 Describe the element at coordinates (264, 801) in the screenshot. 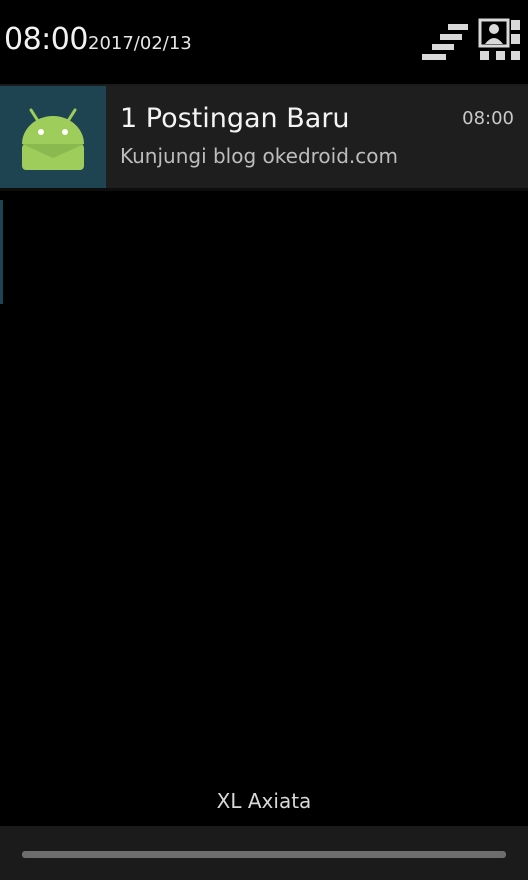

I see `carrier-label: XL Axiata` at that location.